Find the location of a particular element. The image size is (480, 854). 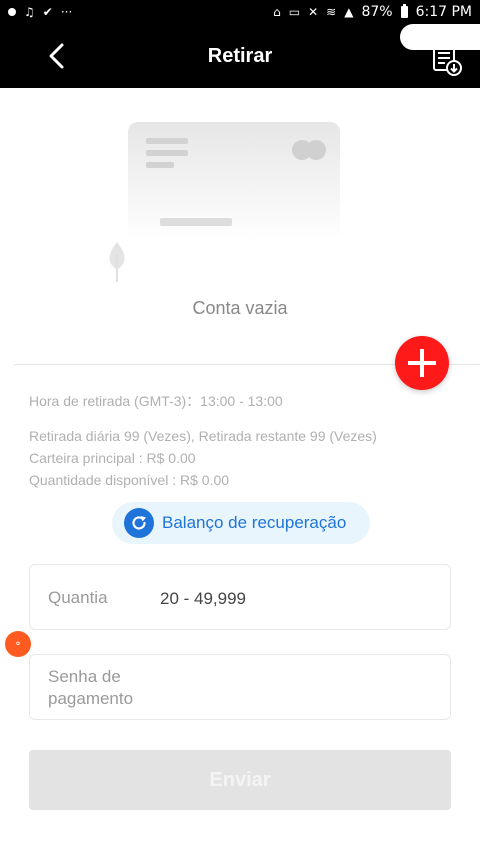

refresh-balance-button: Balanço de recuperação is located at coordinates (241, 523).